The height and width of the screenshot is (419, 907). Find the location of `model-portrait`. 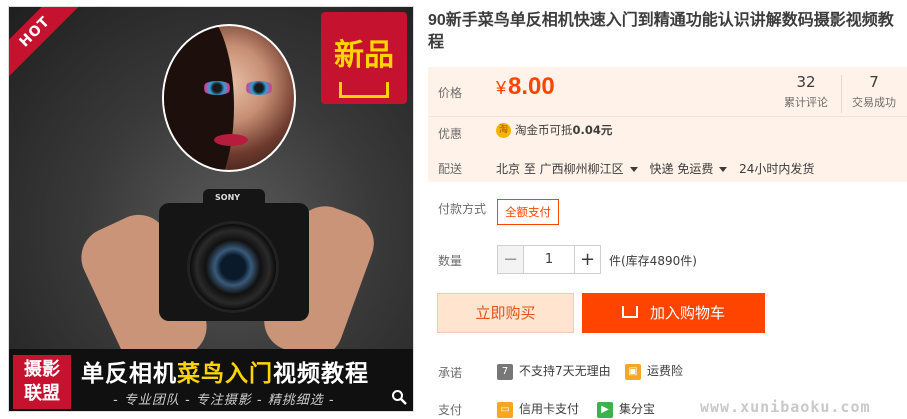

model-portrait is located at coordinates (229, 98).